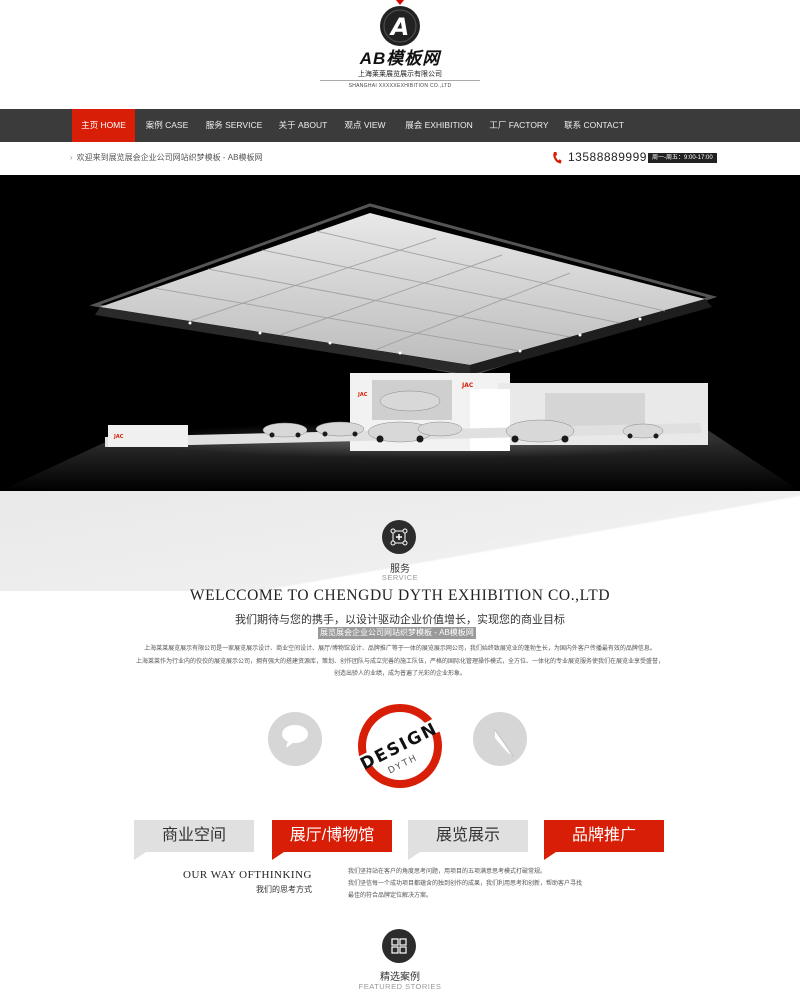  I want to click on service-body-line: 创造出骄人的业绩，成为普遍了光彩的企业形象。, so click(399, 674).